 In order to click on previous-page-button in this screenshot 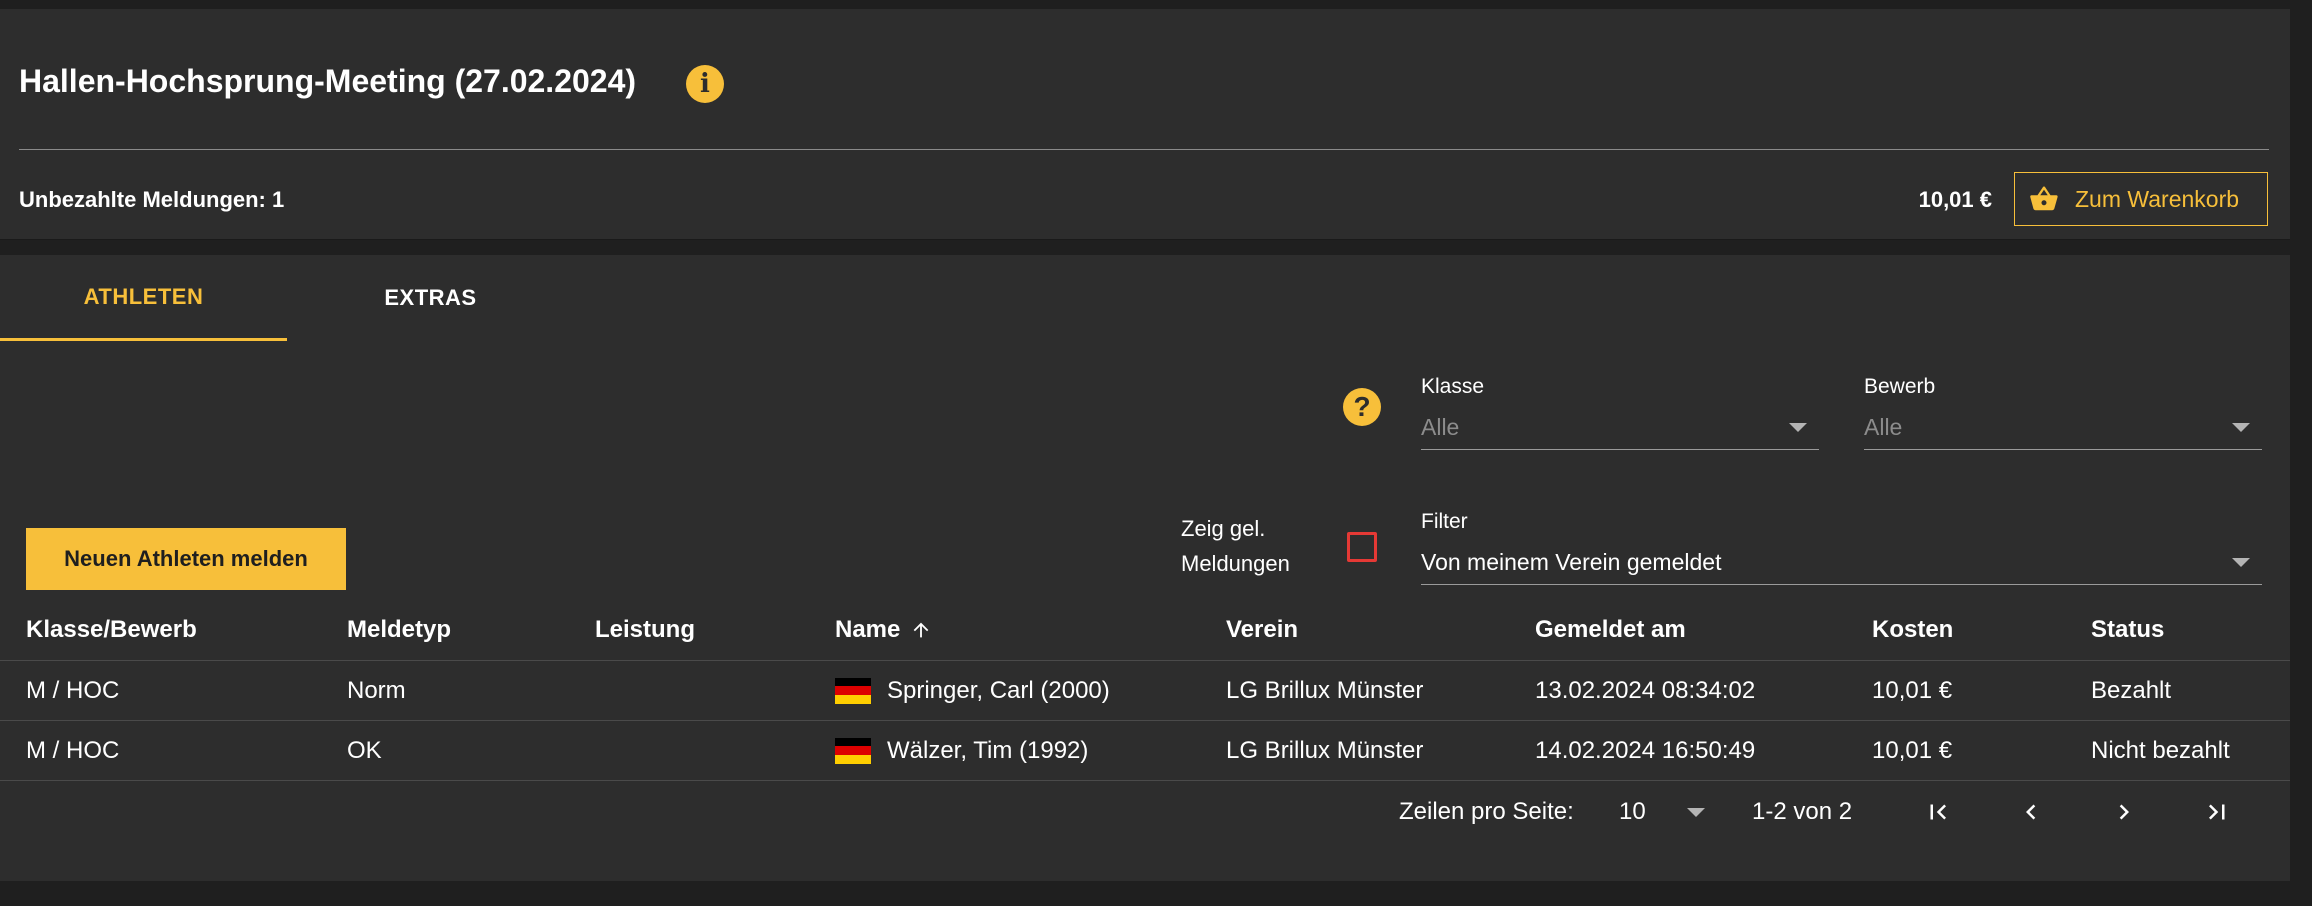, I will do `click(2031, 812)`.